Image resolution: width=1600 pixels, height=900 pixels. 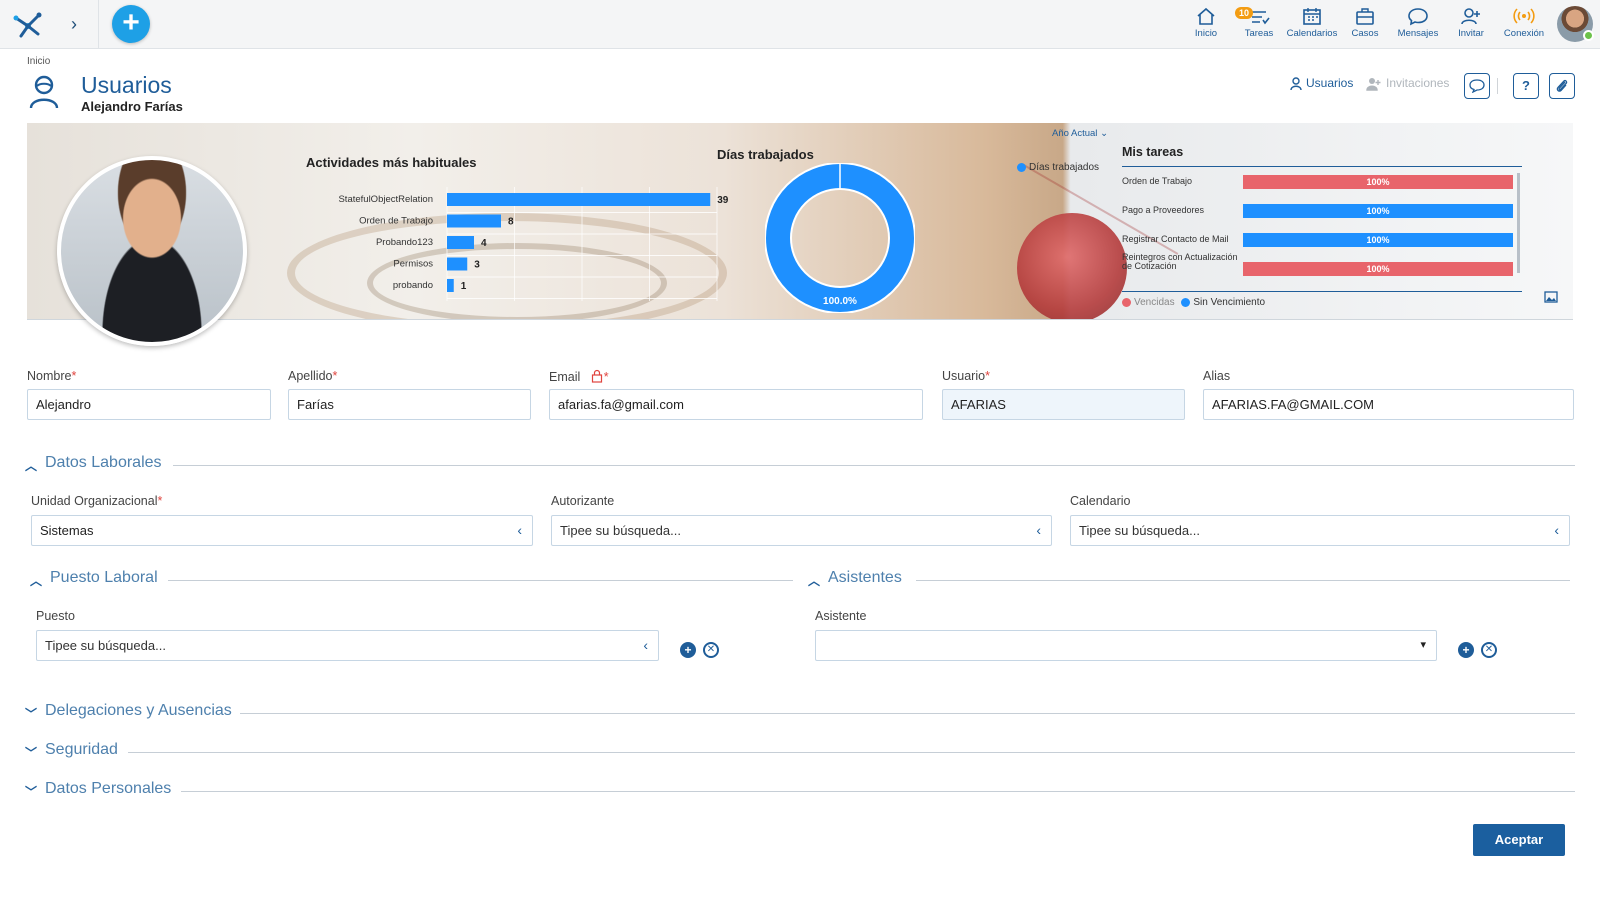 I want to click on help-button: ?, so click(x=1526, y=86).